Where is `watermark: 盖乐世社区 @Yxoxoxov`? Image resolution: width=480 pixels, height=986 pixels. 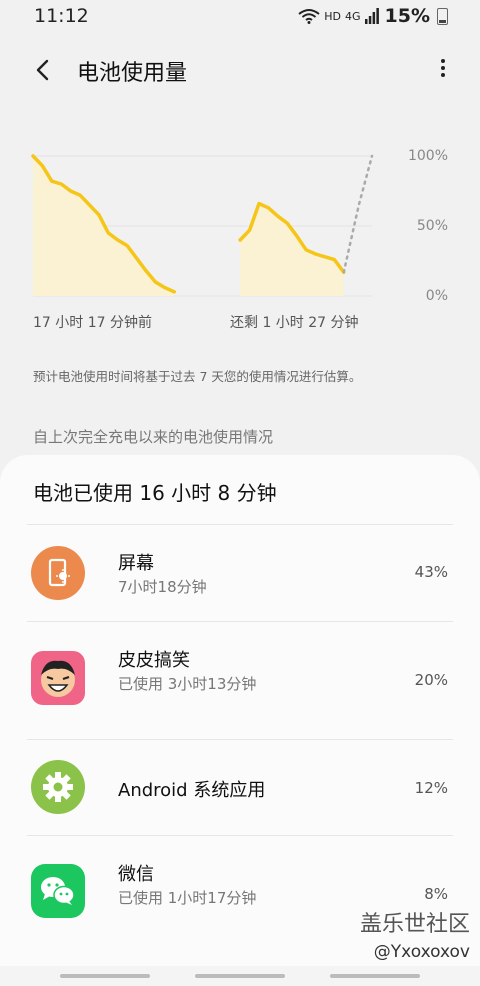 watermark: 盖乐世社区 @Yxoxoxov is located at coordinates (415, 934).